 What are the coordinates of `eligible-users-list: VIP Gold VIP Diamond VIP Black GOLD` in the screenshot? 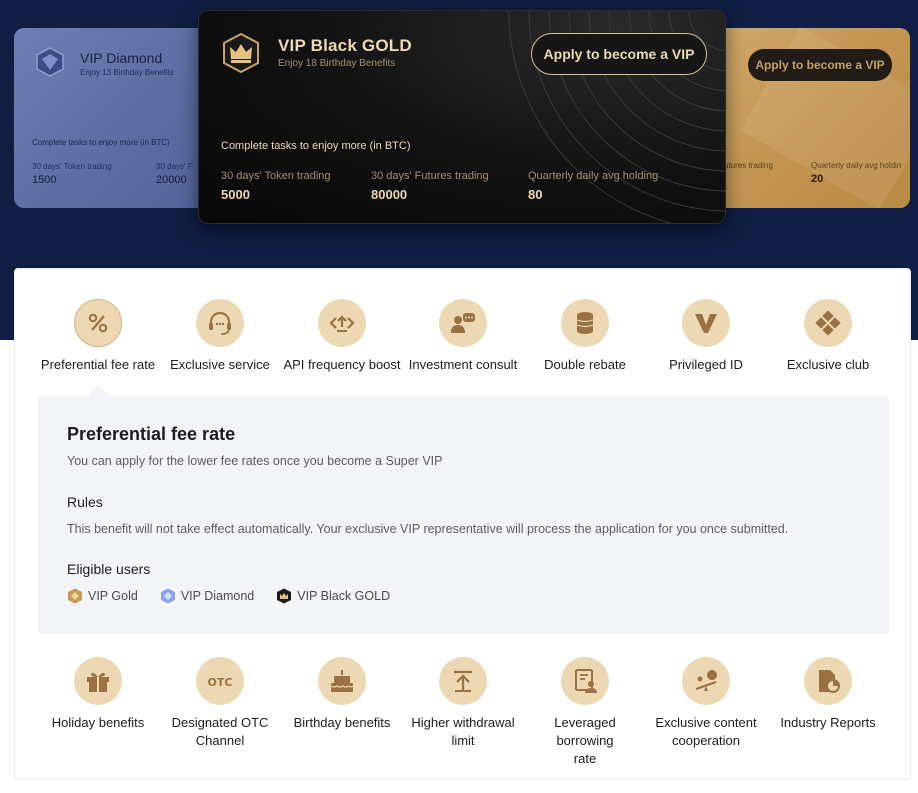 It's located at (228, 596).